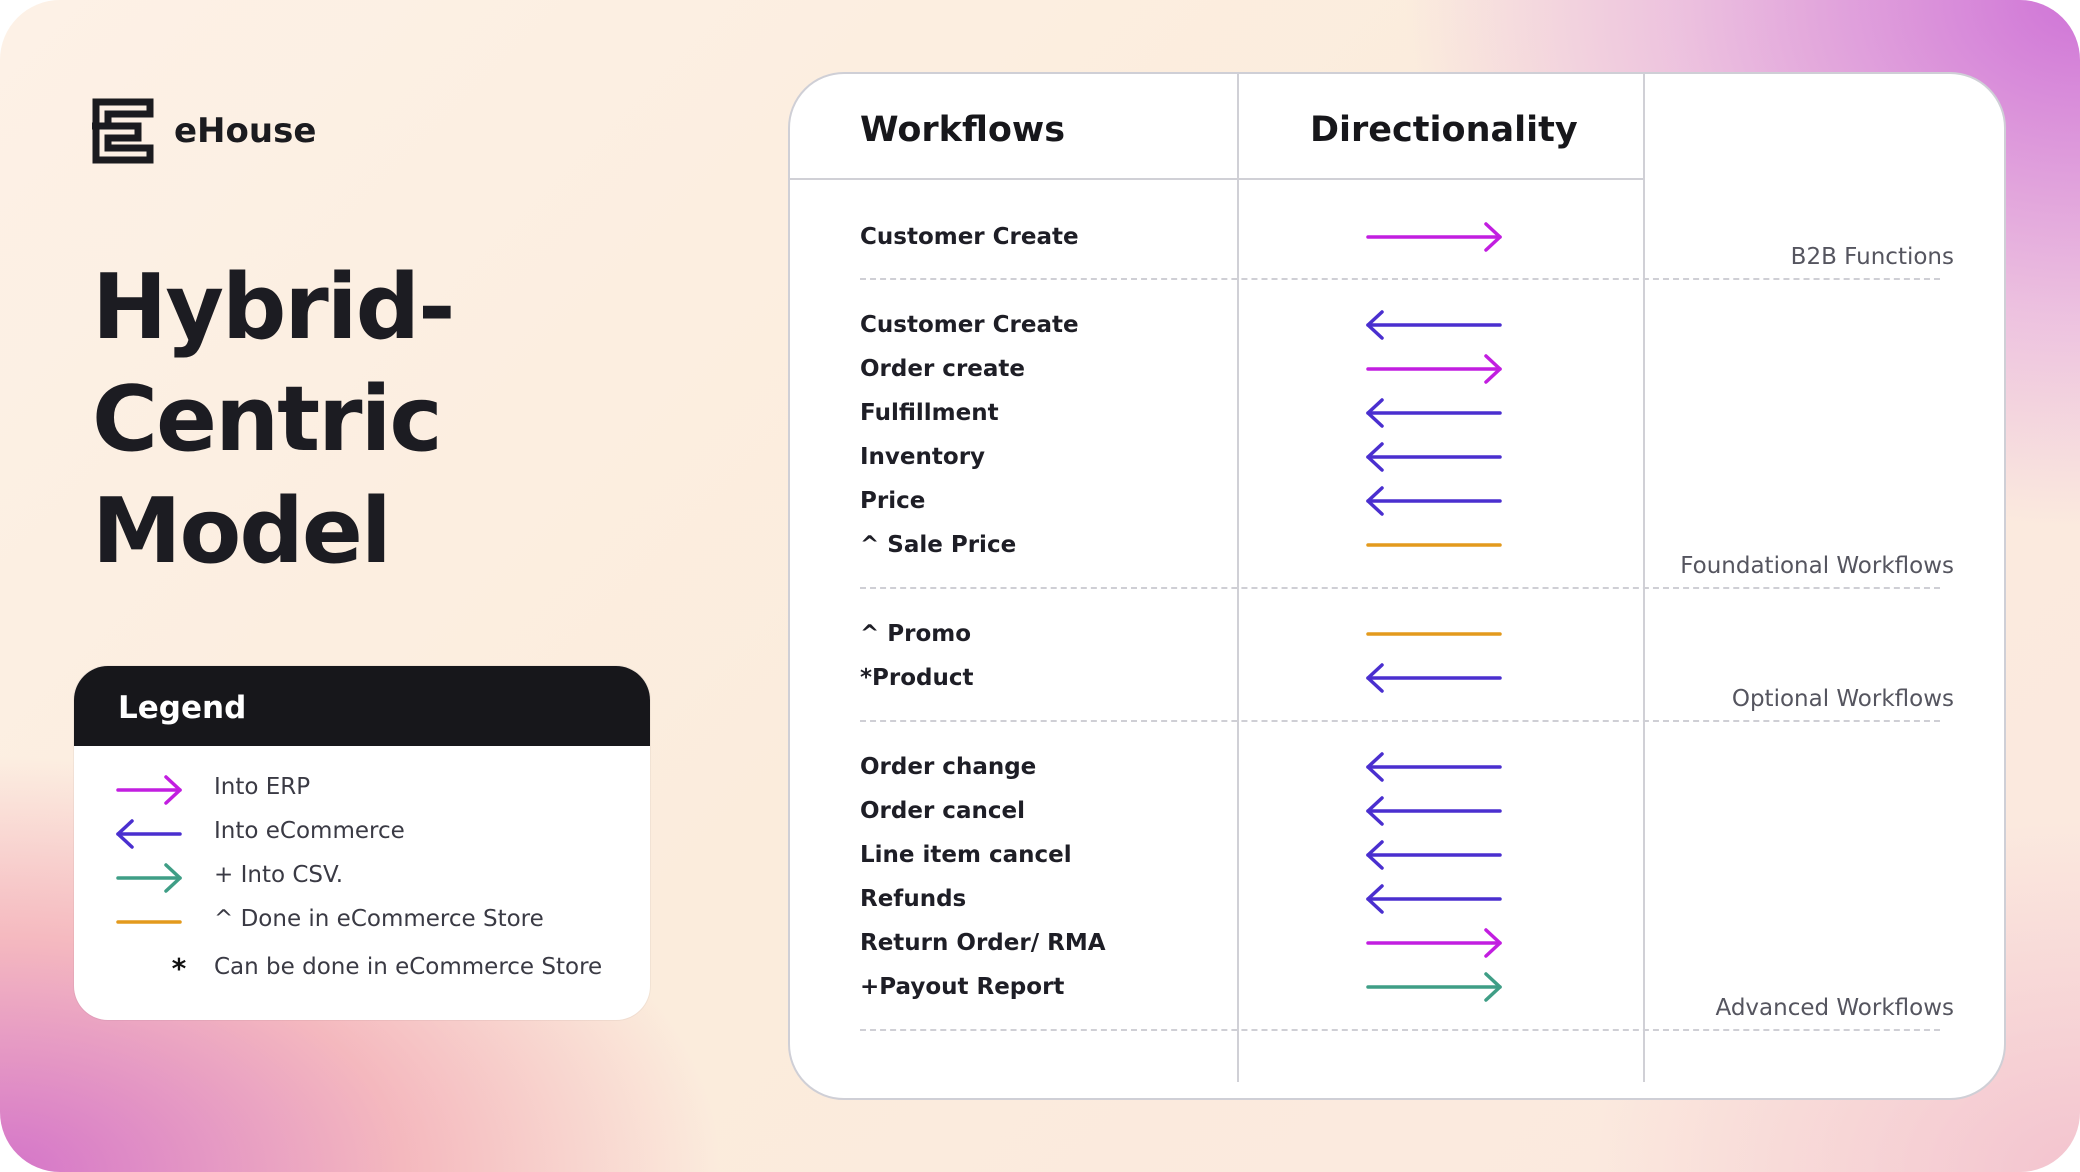  What do you see at coordinates (1217, 179) in the screenshot?
I see `header-divider` at bounding box center [1217, 179].